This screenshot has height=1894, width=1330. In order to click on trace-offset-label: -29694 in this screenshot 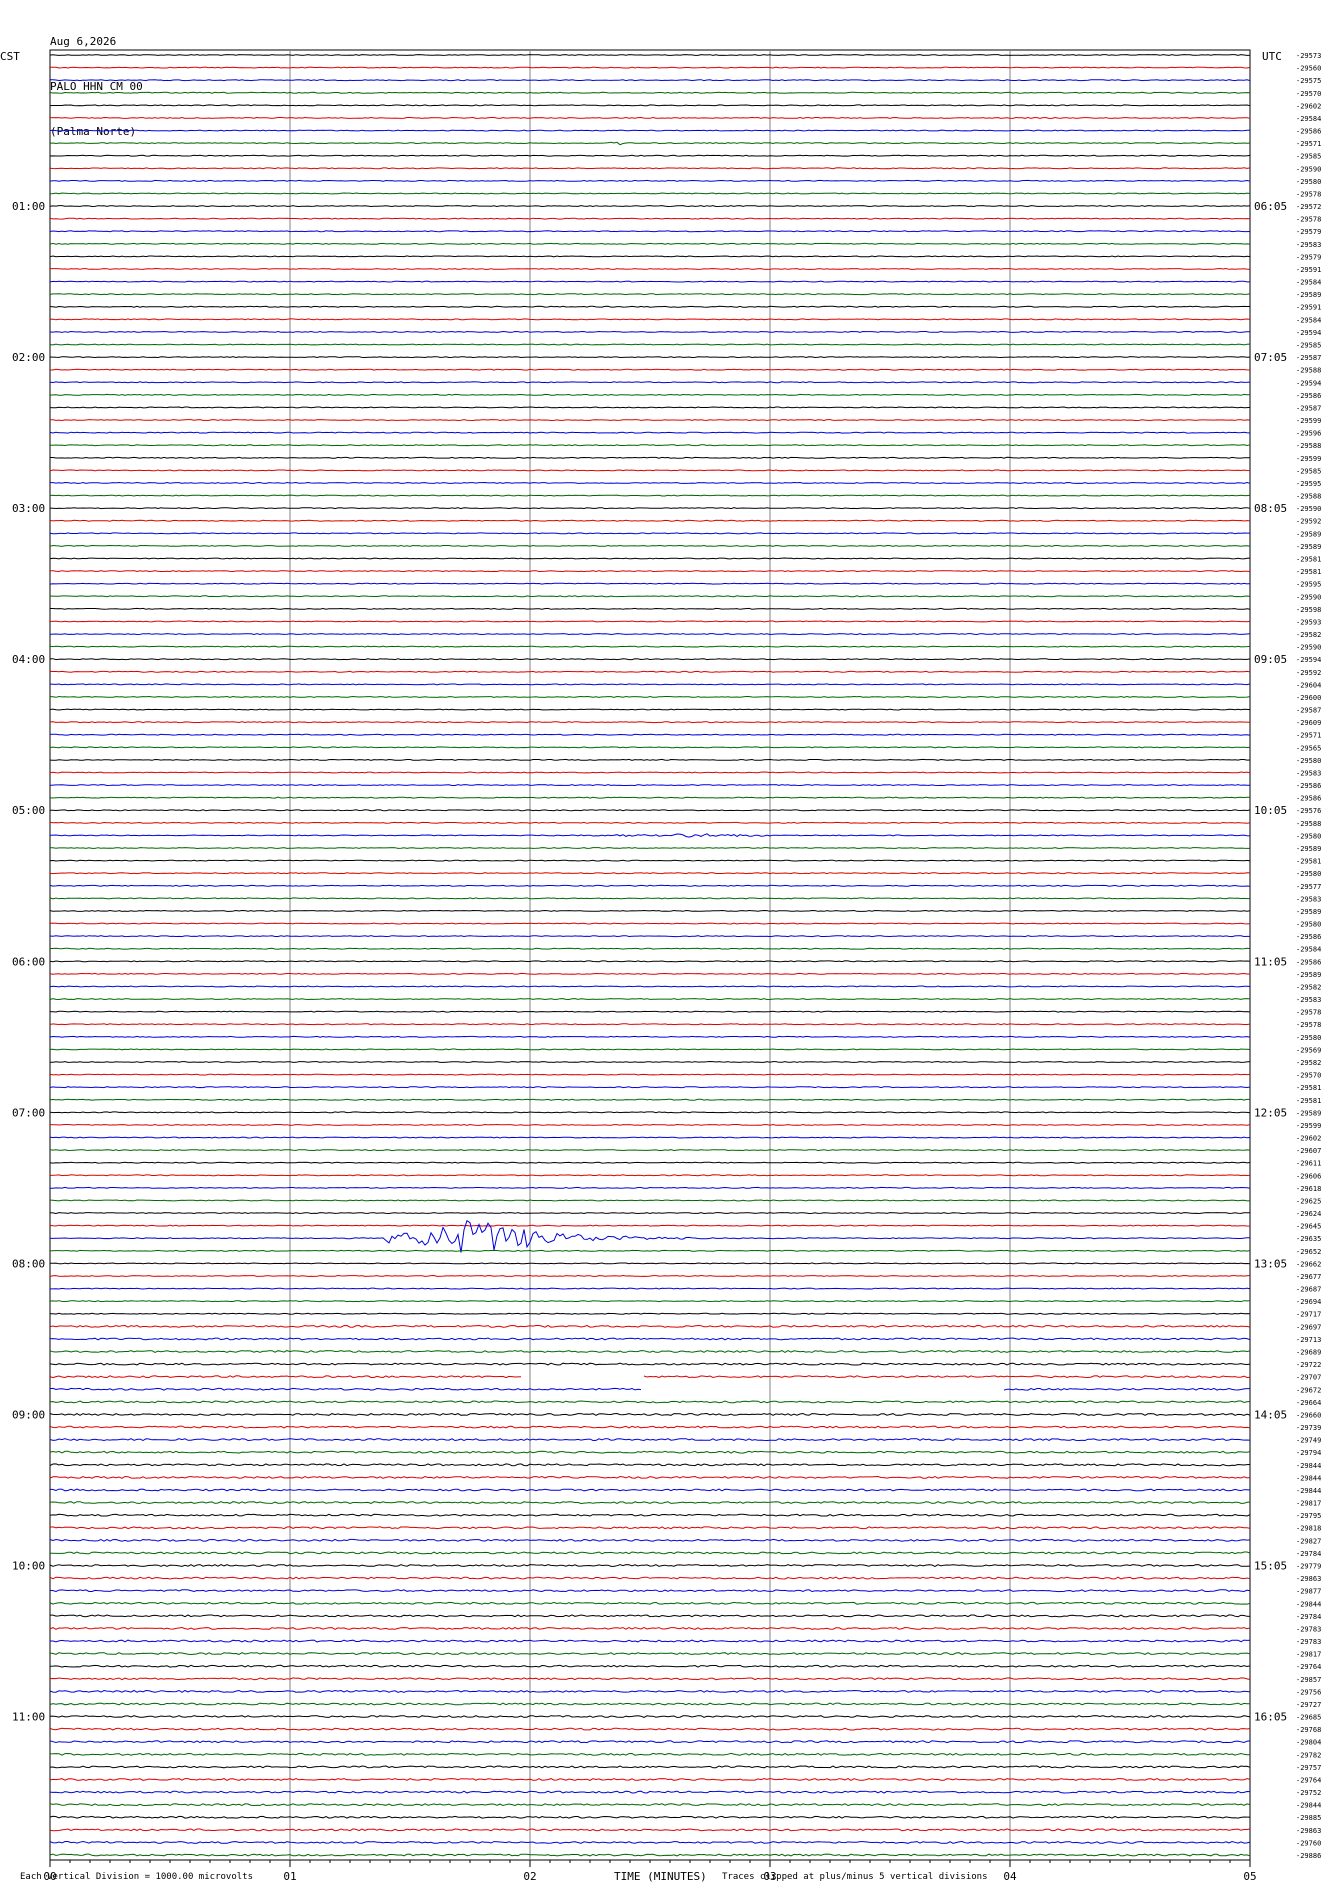, I will do `click(1308, 1302)`.